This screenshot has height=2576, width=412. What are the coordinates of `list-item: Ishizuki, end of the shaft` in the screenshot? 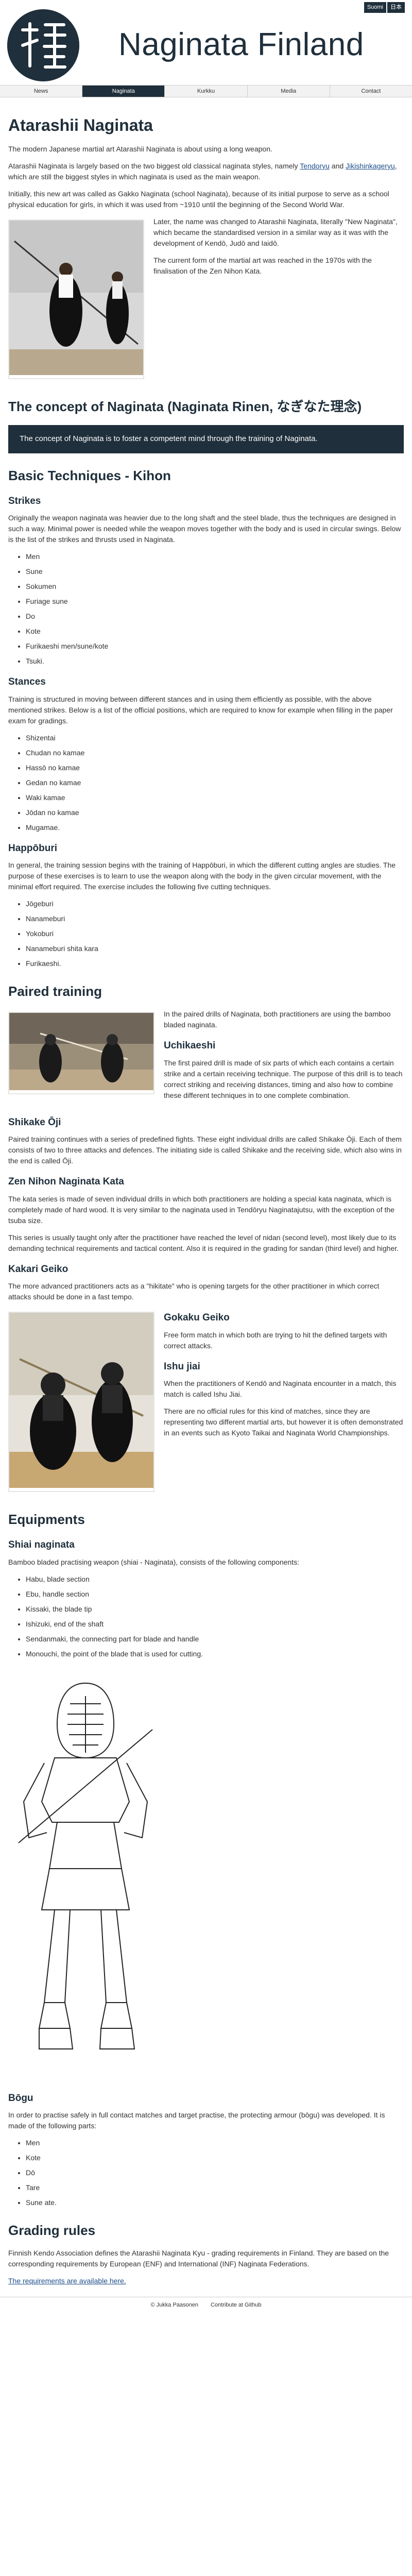 It's located at (215, 1624).